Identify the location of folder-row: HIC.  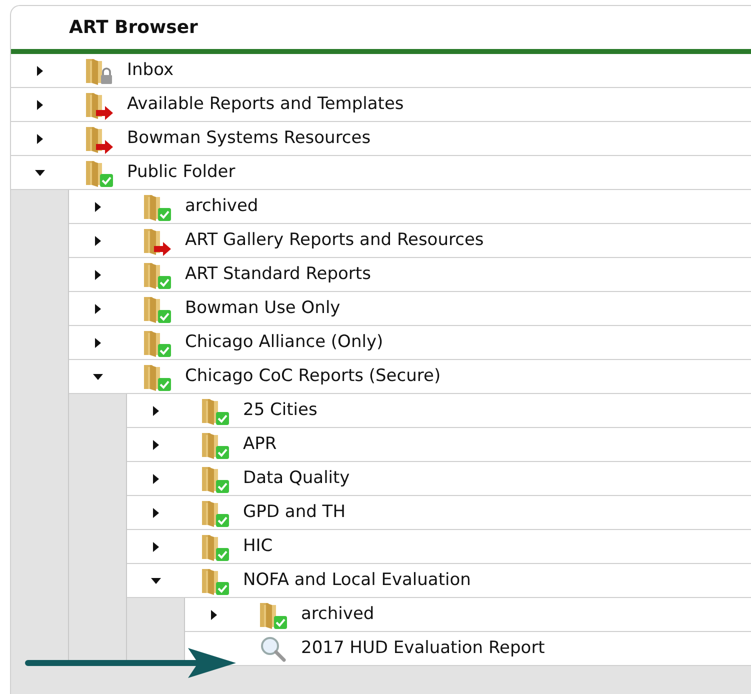
(439, 547).